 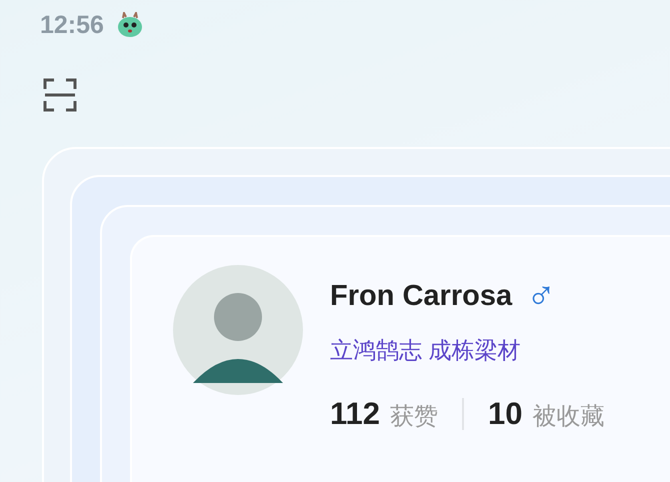 I want to click on user-name: Fron Carrosa, so click(x=421, y=296).